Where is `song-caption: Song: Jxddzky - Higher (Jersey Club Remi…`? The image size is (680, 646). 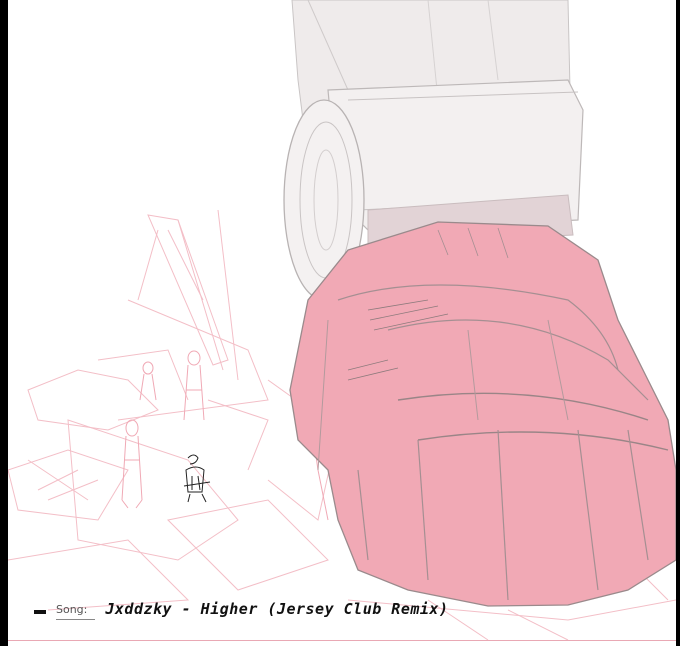
song-caption: Song: Jxddzky - Higher (Jersey Club Remi… is located at coordinates (241, 608).